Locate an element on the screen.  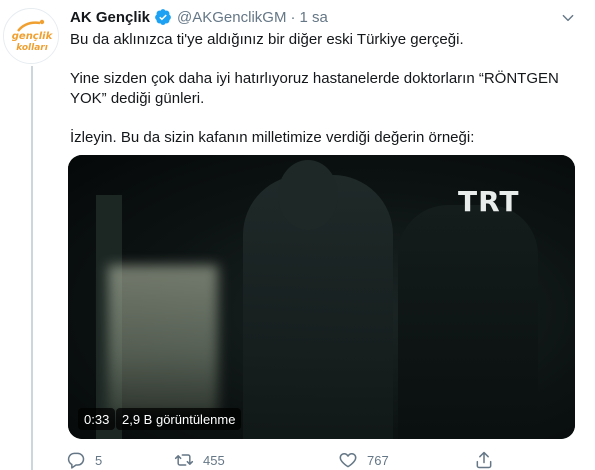
avatar-text-top: gençlik is located at coordinates (33, 36).